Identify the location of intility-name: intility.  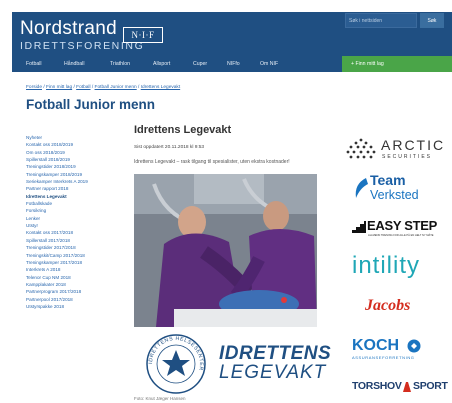
(386, 265).